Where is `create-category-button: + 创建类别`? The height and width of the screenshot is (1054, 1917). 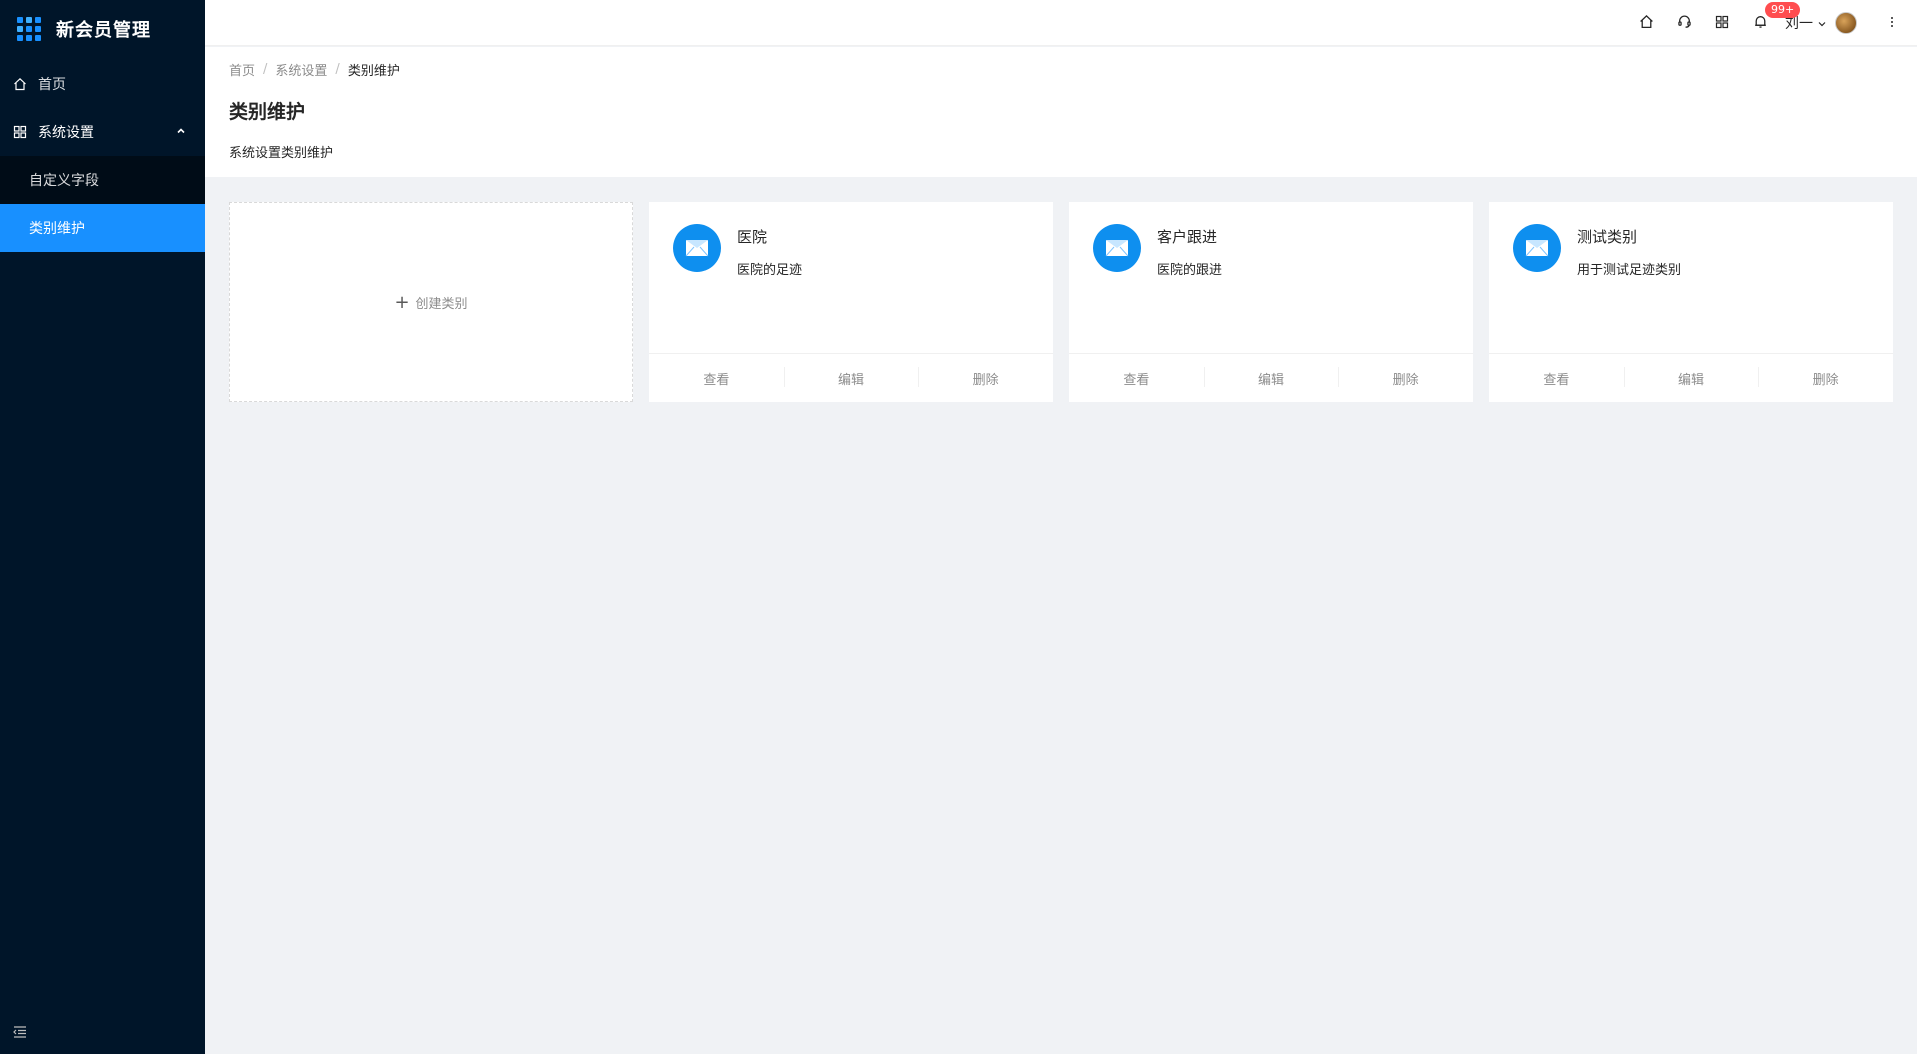
create-category-button: + 创建类别 is located at coordinates (431, 302).